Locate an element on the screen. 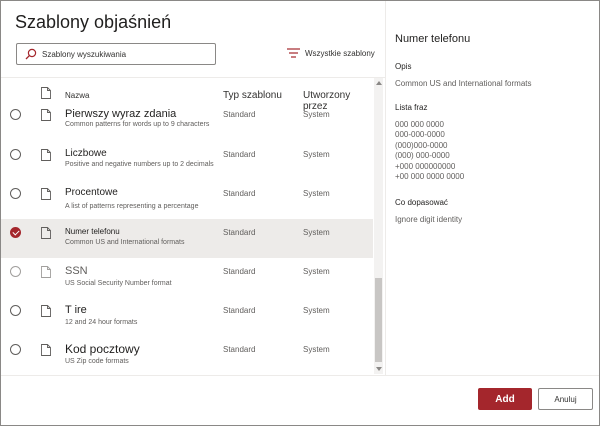 Image resolution: width=600 pixels, height=426 pixels. row-name: Kod pocztowy is located at coordinates (102, 349).